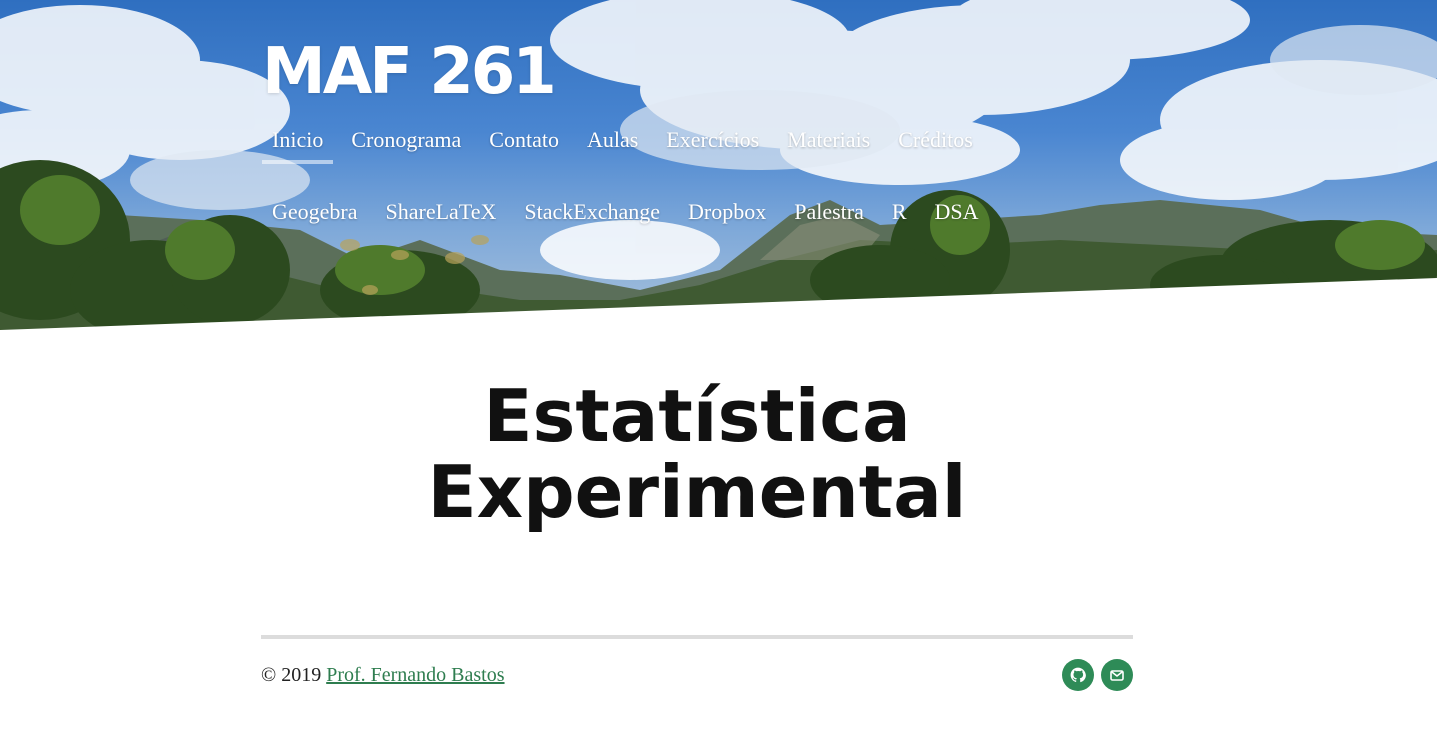 This screenshot has width=1437, height=732. I want to click on nav-link-contato: Contato, so click(524, 143).